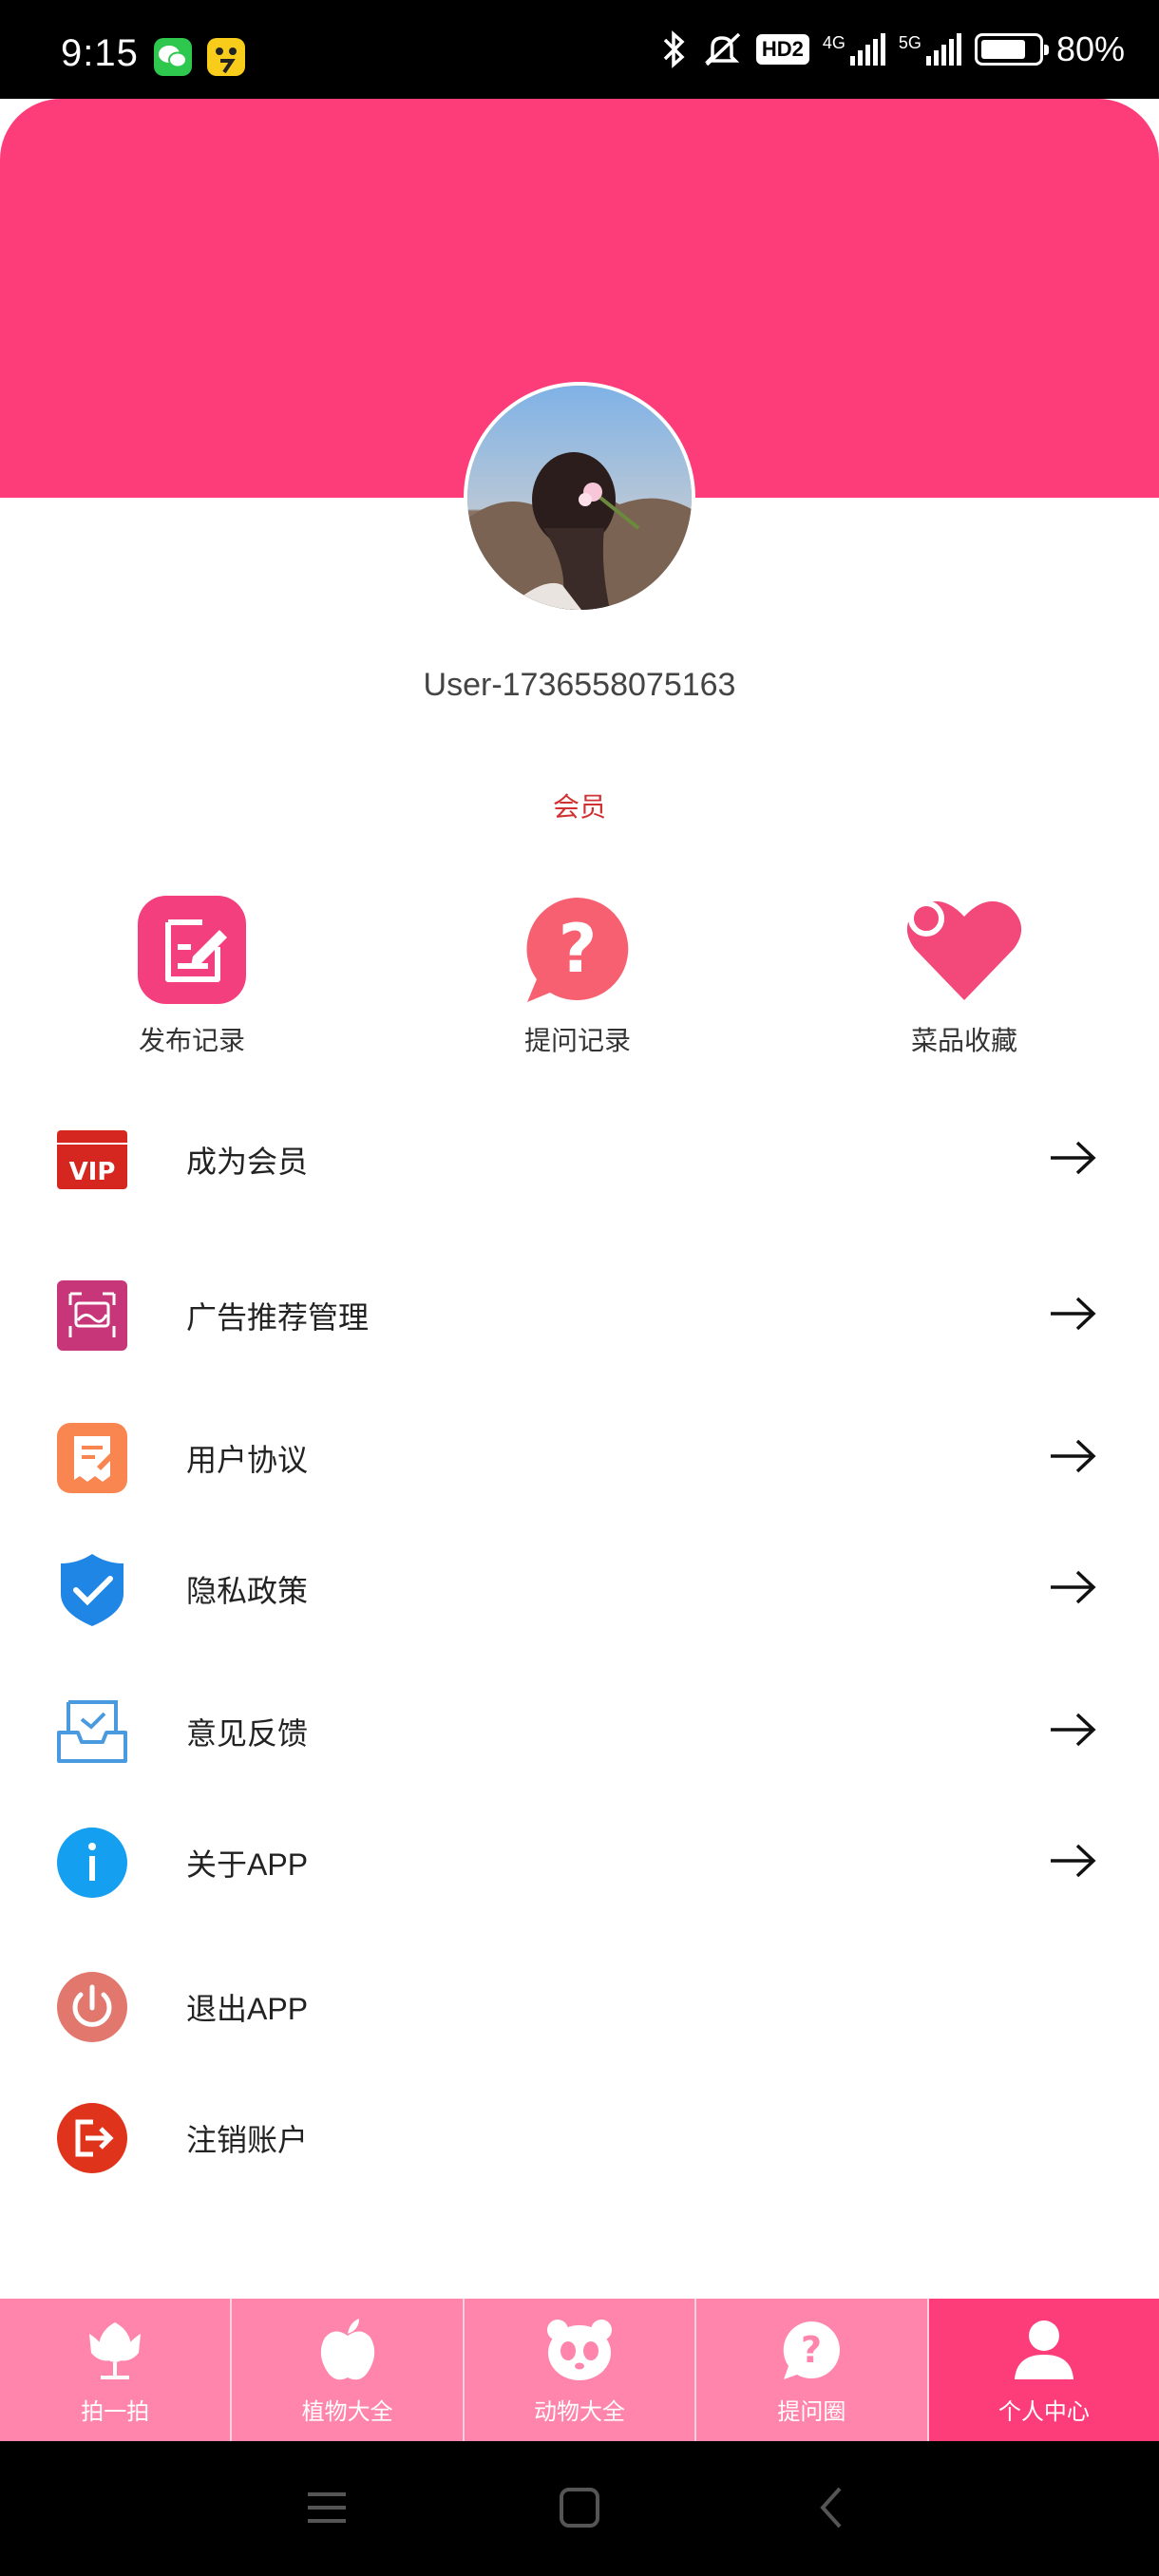  Describe the element at coordinates (579, 1587) in the screenshot. I see `menu-item-privacy-policy: 隐私政策` at that location.